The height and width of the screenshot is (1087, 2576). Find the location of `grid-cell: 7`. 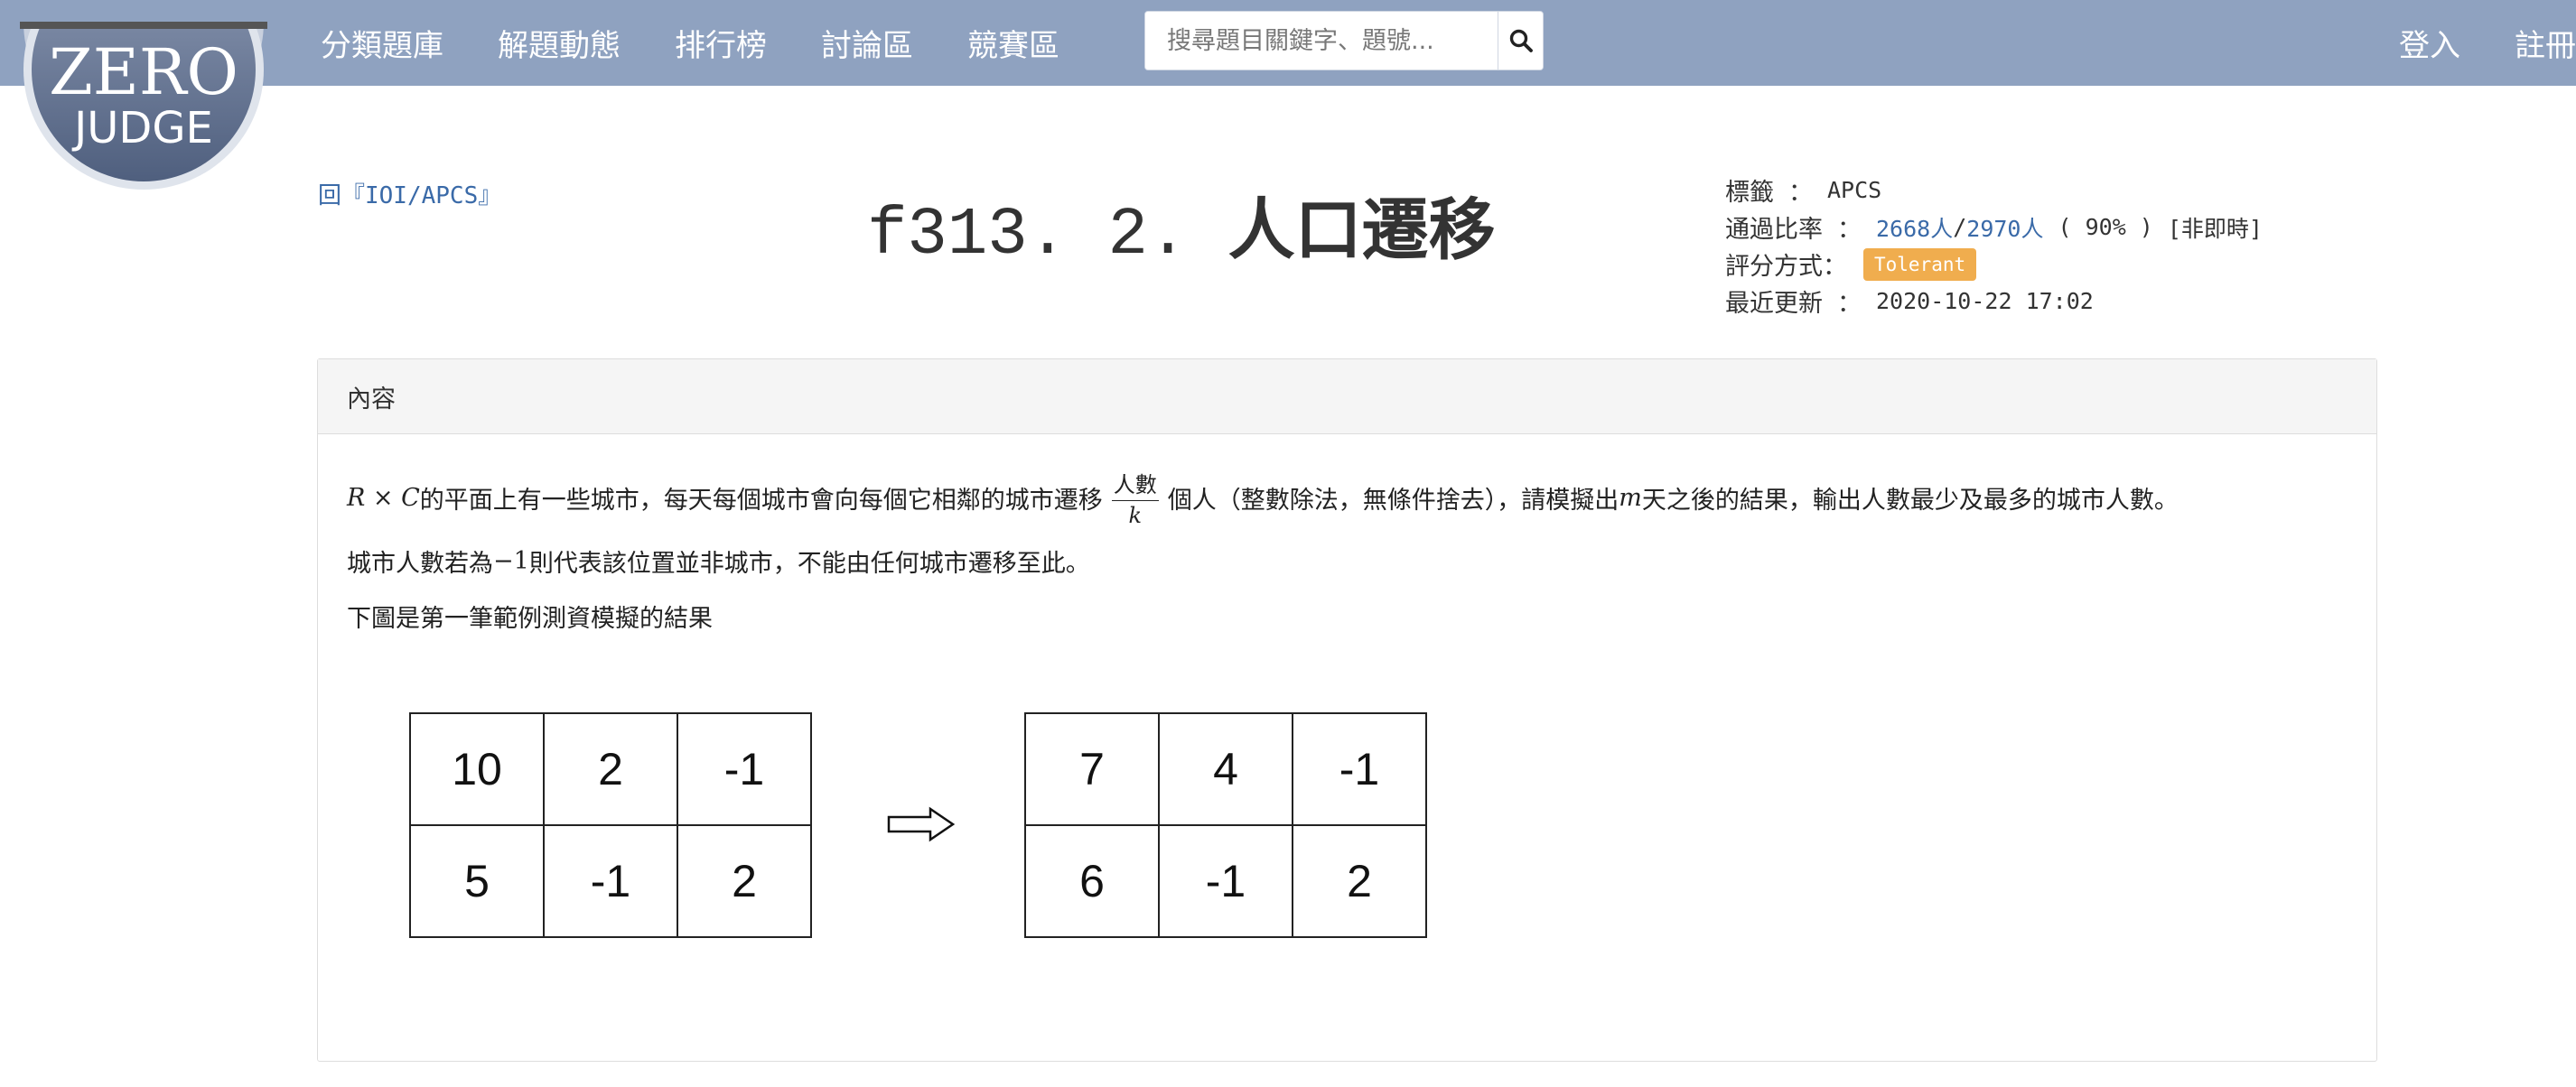

grid-cell: 7 is located at coordinates (1092, 769).